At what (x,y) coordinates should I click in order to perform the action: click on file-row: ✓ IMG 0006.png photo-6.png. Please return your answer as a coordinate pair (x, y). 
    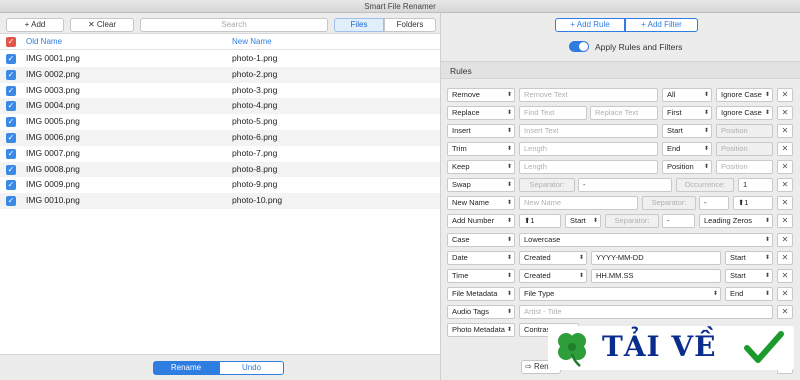
    Looking at the image, I should click on (220, 138).